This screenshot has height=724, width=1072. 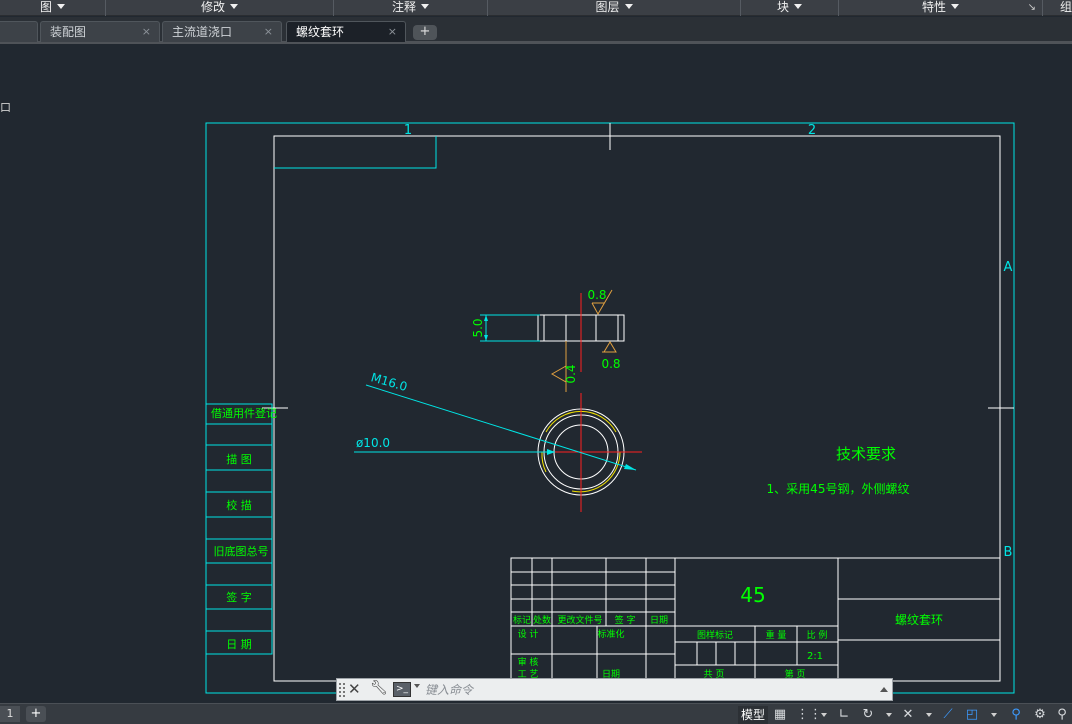 What do you see at coordinates (1057, 8) in the screenshot?
I see `ribbon-panel-groups: 组` at bounding box center [1057, 8].